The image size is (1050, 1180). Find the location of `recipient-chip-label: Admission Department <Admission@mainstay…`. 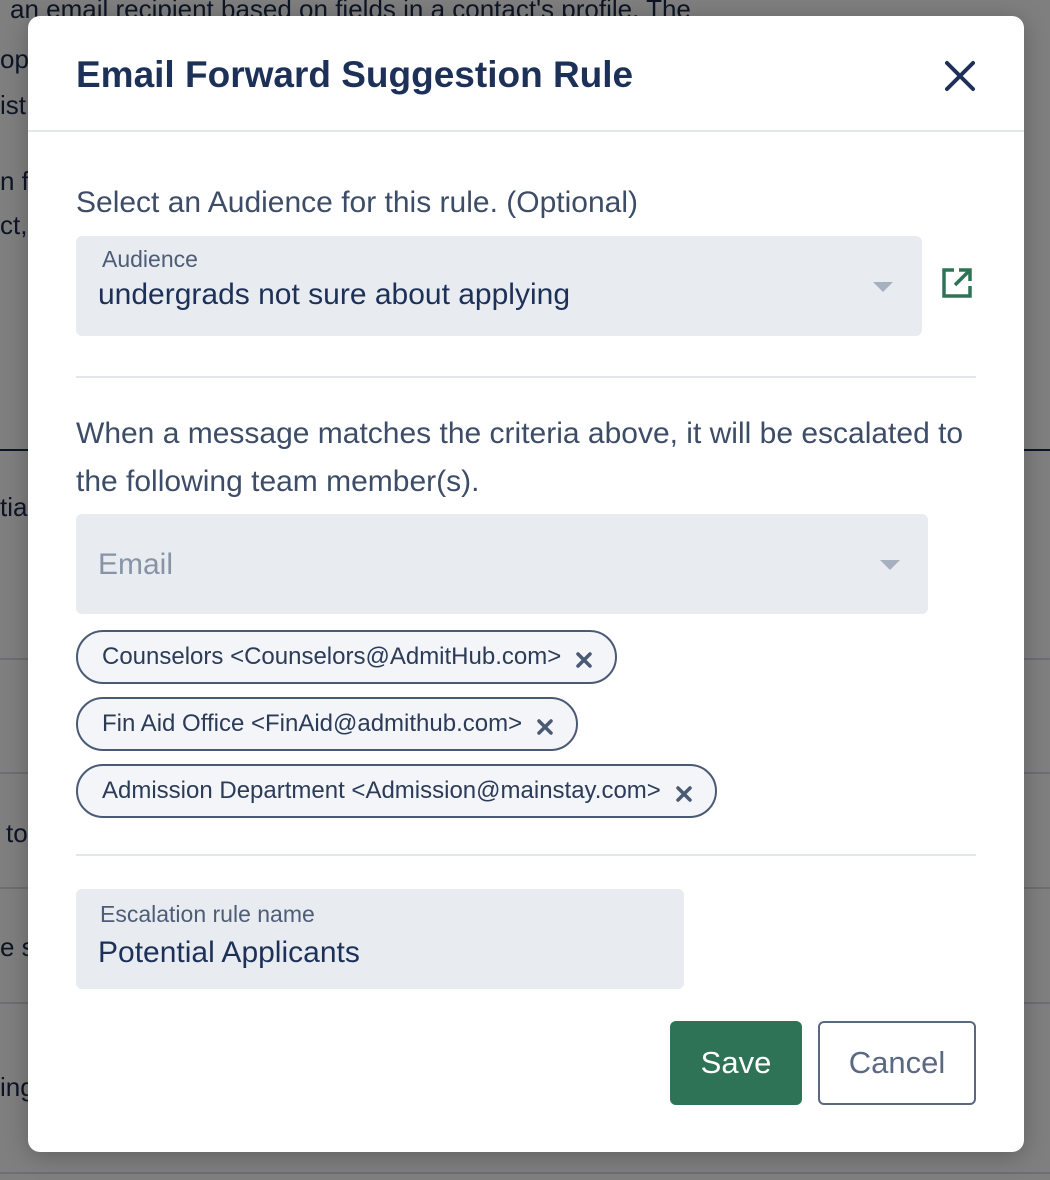

recipient-chip-label: Admission Department <Admission@mainstay… is located at coordinates (381, 790).